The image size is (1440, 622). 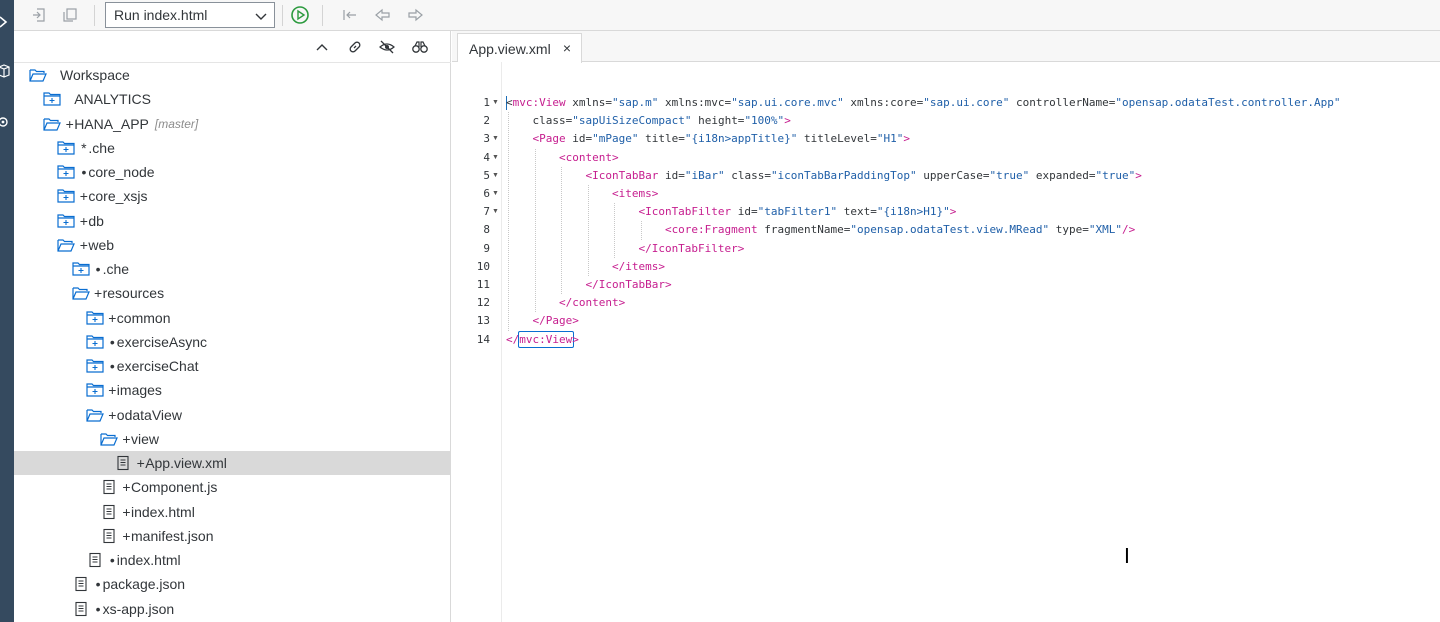 I want to click on code-token: xmlns:mvc=, so click(x=695, y=102).